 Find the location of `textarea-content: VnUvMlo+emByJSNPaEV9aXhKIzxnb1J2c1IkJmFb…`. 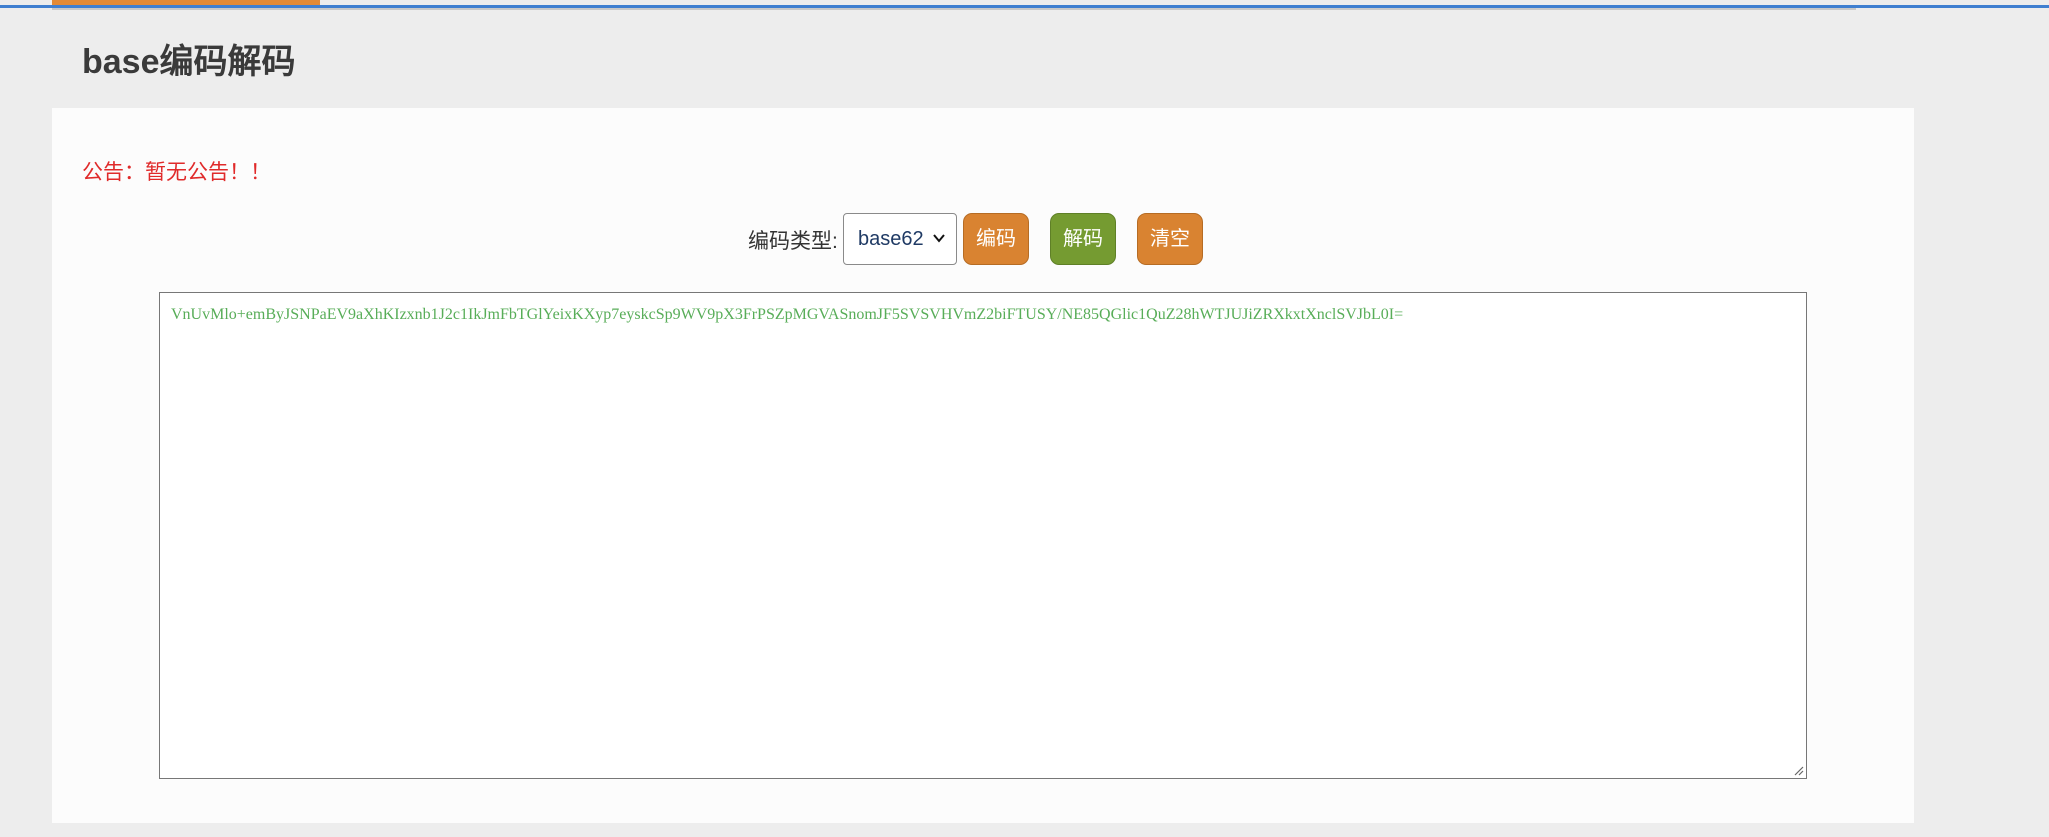

textarea-content: VnUvMlo+emByJSNPaEV9aXhKIzxnb1J2c1IkJmFb… is located at coordinates (787, 314).